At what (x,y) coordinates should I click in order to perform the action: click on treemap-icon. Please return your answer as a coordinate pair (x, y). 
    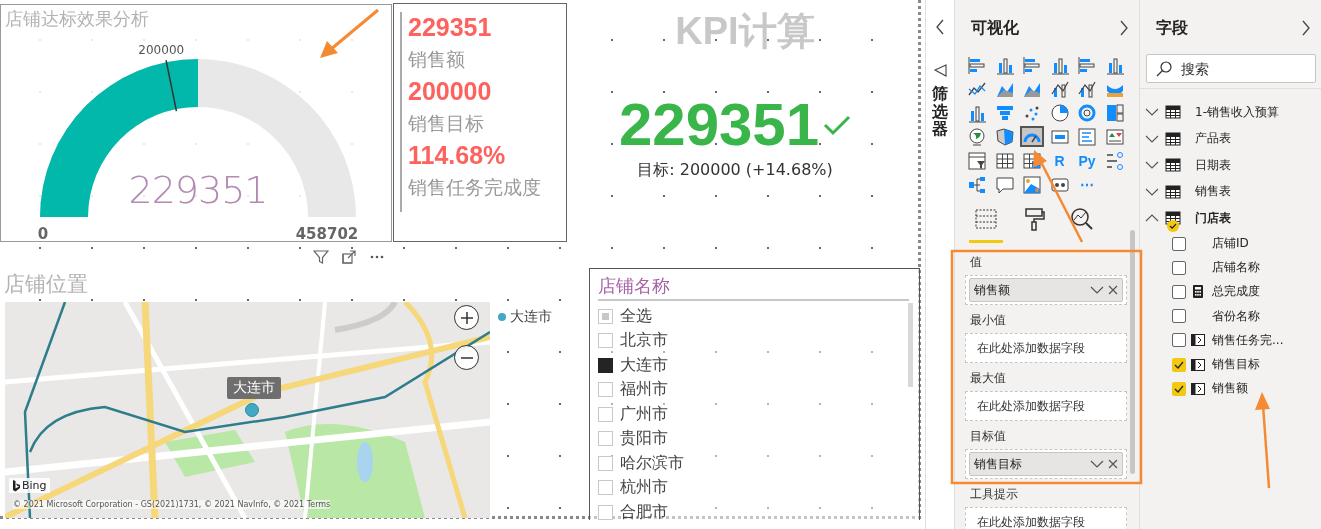
    Looking at the image, I should click on (1114, 112).